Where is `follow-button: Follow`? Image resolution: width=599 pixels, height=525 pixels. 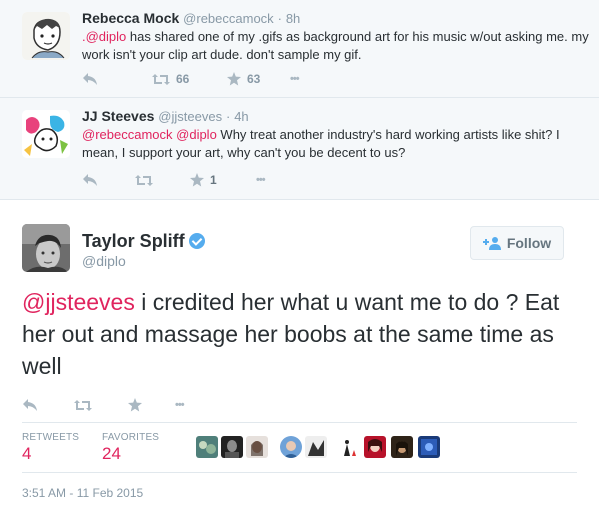
follow-button: Follow is located at coordinates (517, 243).